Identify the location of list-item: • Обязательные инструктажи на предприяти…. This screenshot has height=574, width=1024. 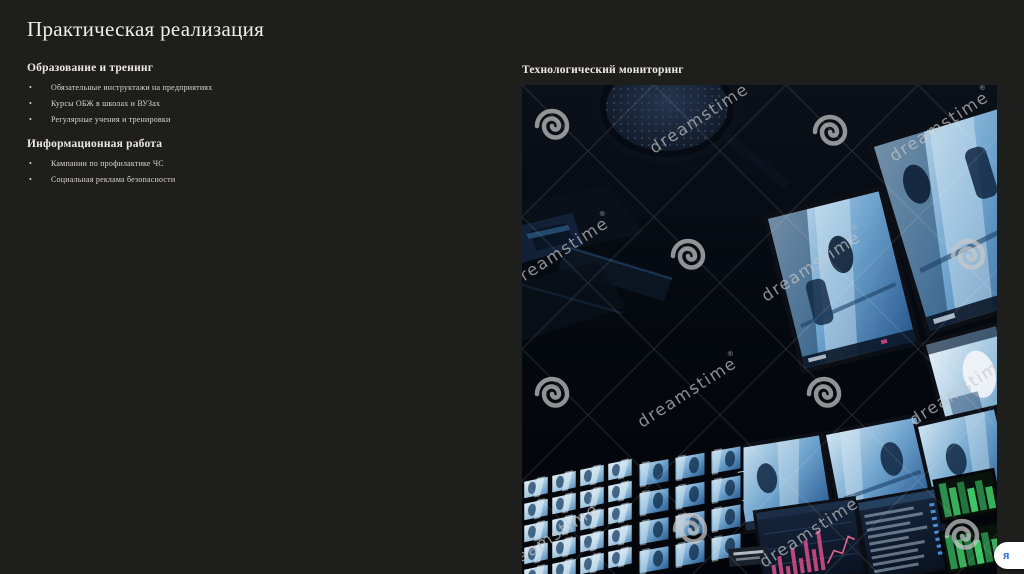
(267, 91).